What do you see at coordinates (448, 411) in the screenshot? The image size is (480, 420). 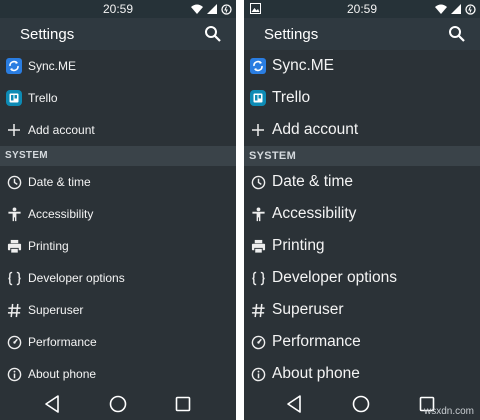 I see `watermark: wsxdn.com` at bounding box center [448, 411].